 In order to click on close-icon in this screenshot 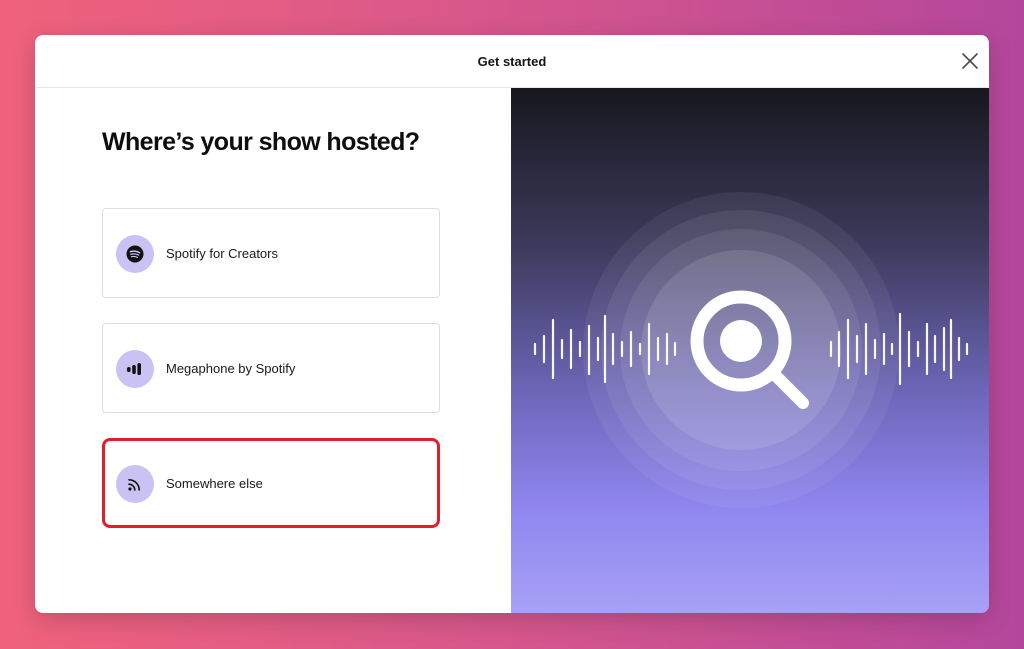, I will do `click(970, 61)`.